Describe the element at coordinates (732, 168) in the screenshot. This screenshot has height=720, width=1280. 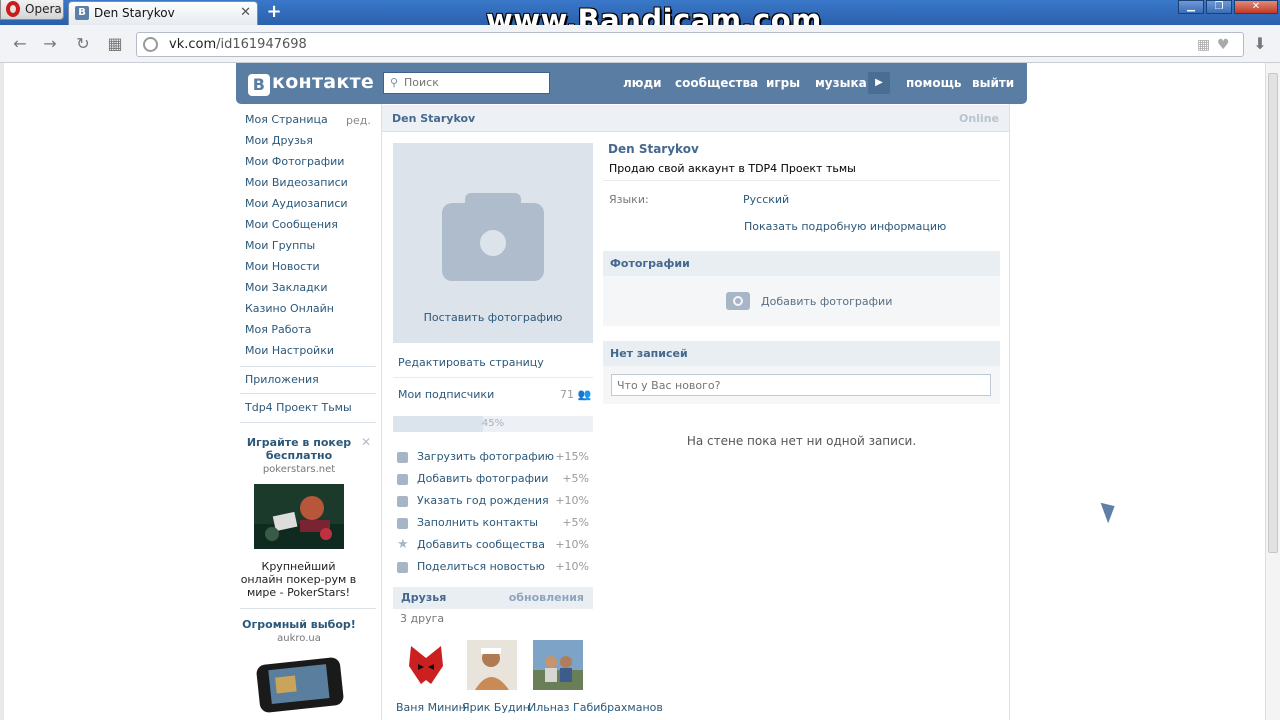
I see `profile-status: Продаю свой аккаунт в TDP4 Проект тьмы` at that location.